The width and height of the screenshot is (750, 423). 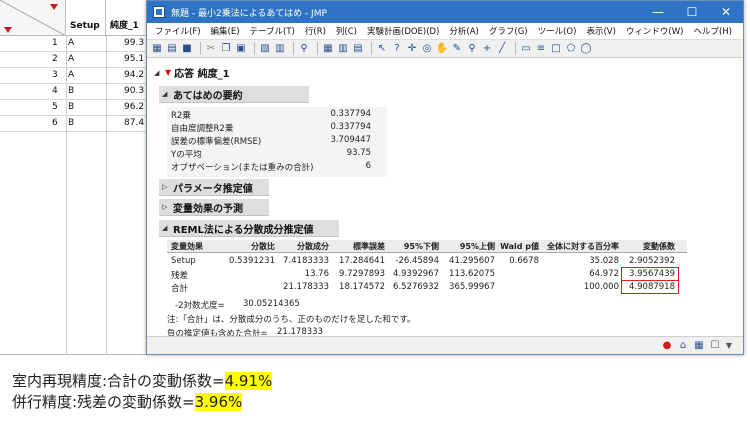 I want to click on caption-1-value: 4.91%, so click(x=248, y=381).